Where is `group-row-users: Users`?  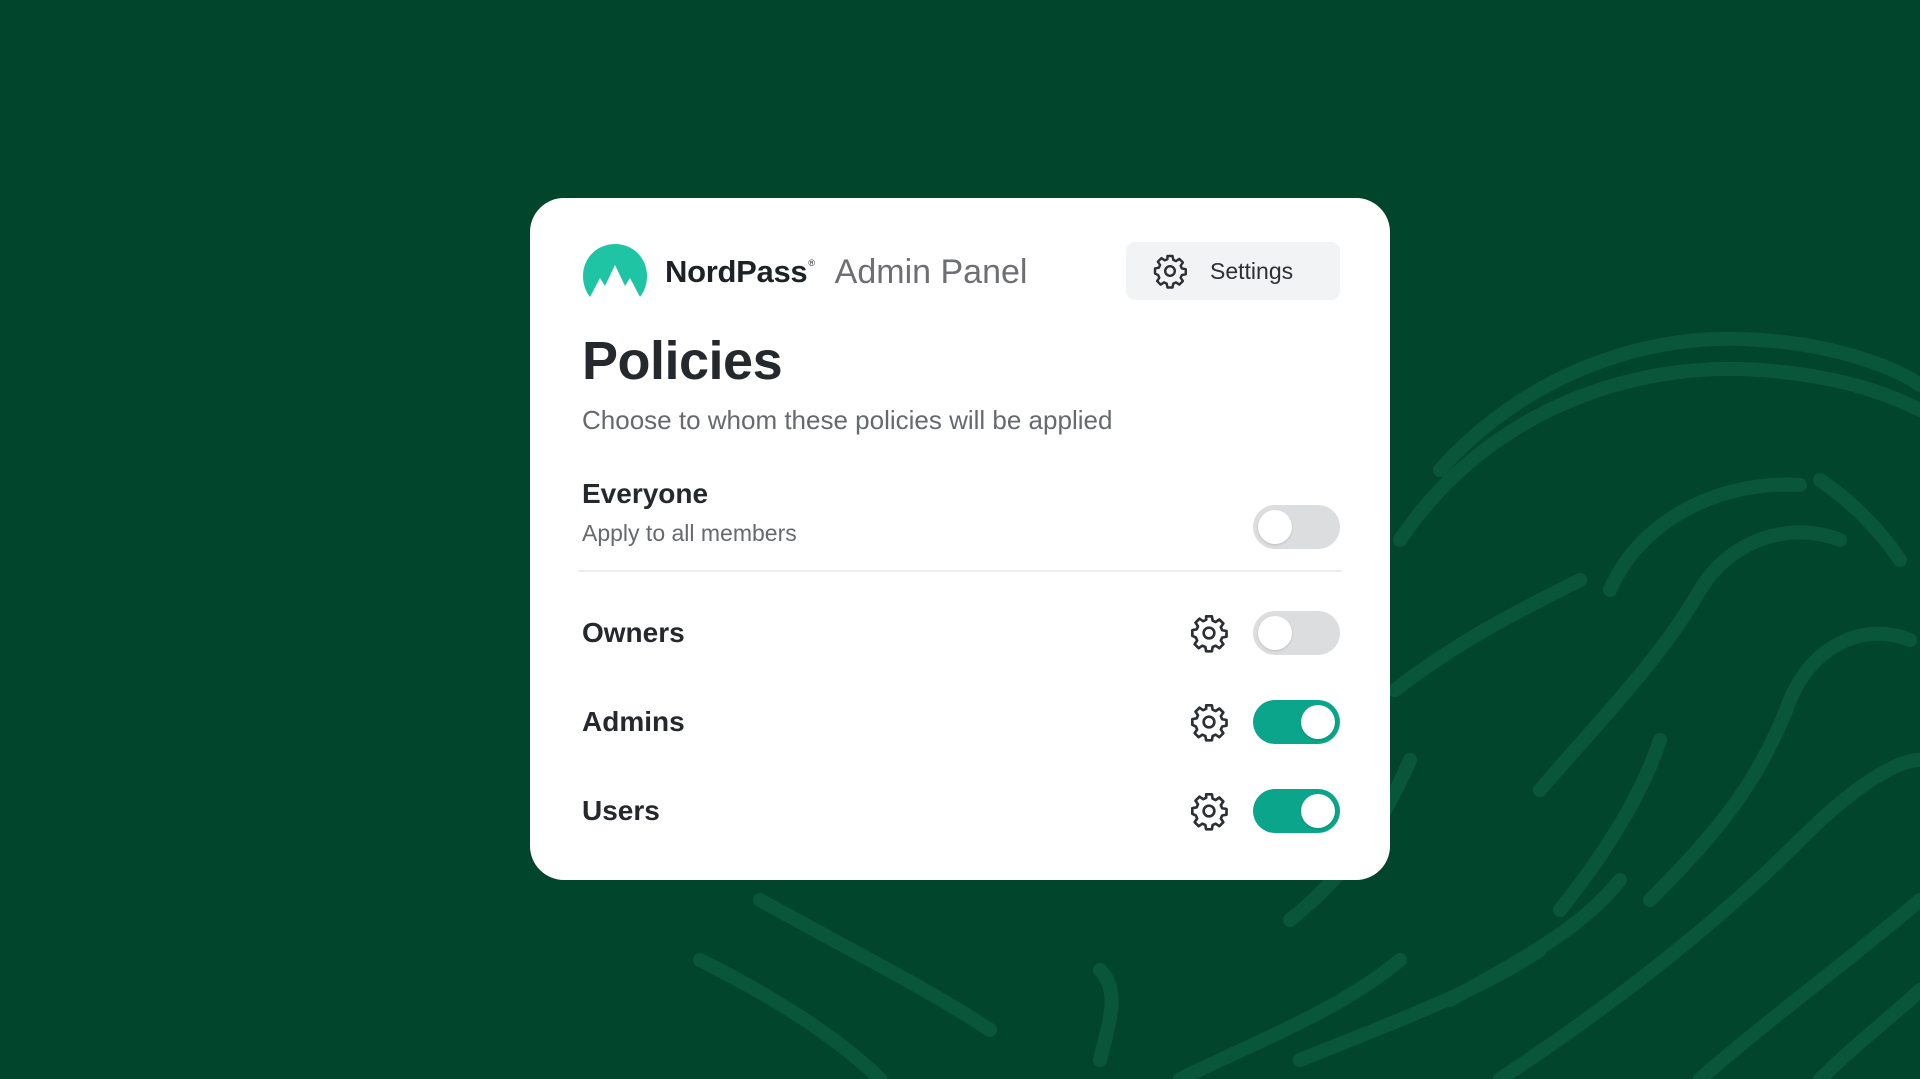 group-row-users: Users is located at coordinates (961, 810).